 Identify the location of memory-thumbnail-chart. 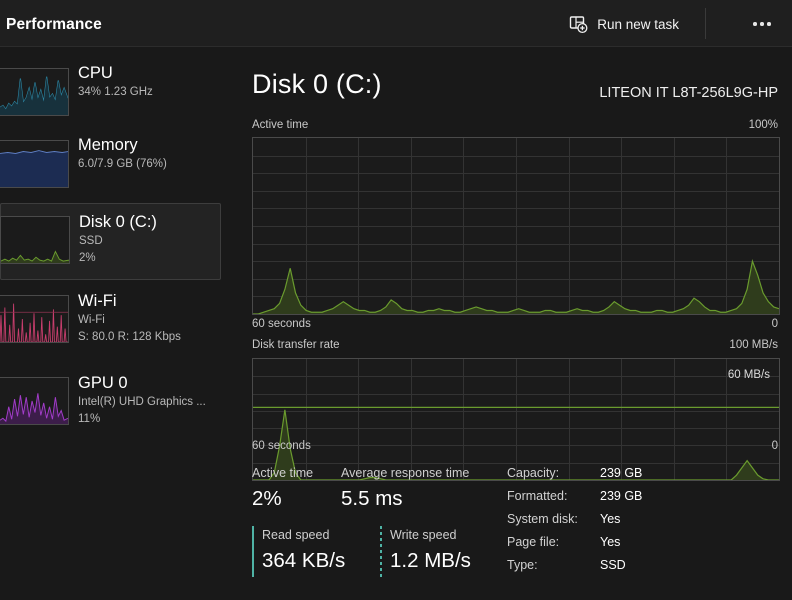
(34, 164).